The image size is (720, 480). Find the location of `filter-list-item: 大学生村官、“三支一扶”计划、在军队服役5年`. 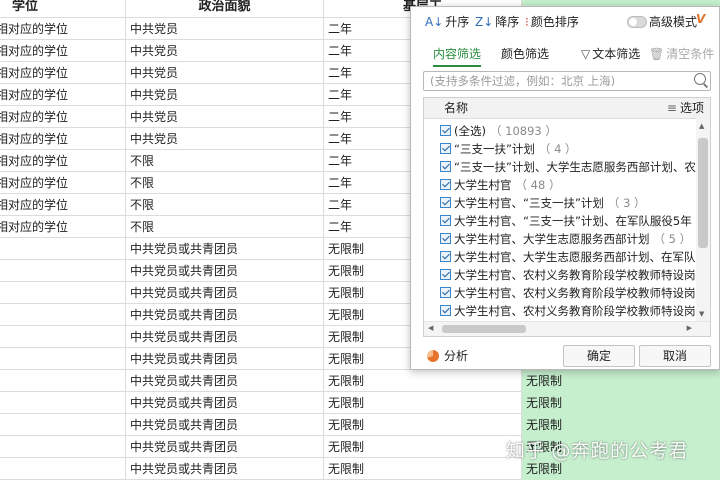

filter-list-item: 大学生村官、“三支一扶”计划、在军队服役5年 is located at coordinates (568, 221).